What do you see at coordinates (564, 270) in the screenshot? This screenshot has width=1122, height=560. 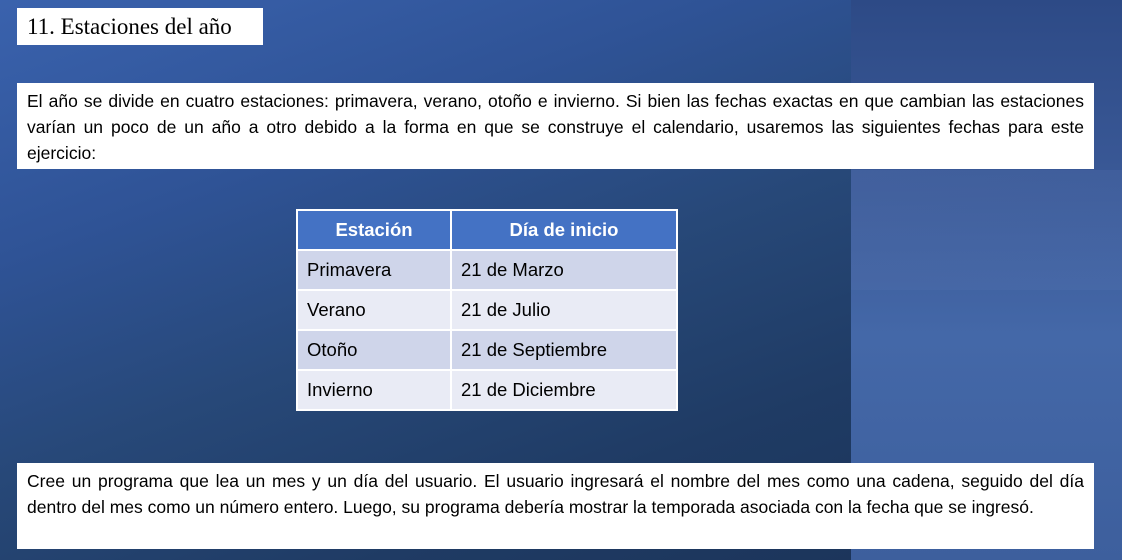 I see `start-day-cell: 21 de Marzo` at bounding box center [564, 270].